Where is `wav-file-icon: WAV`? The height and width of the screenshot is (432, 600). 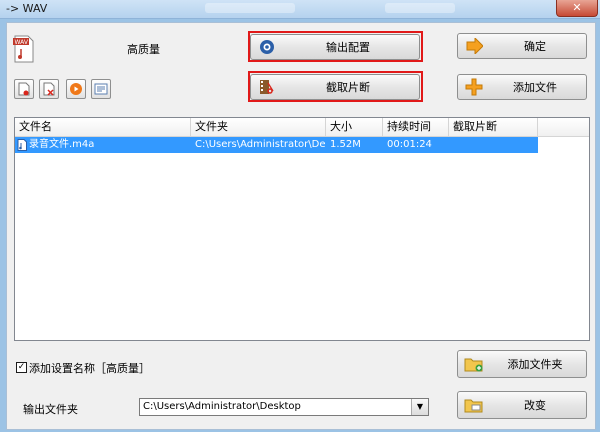
wav-file-icon: WAV is located at coordinates (24, 49).